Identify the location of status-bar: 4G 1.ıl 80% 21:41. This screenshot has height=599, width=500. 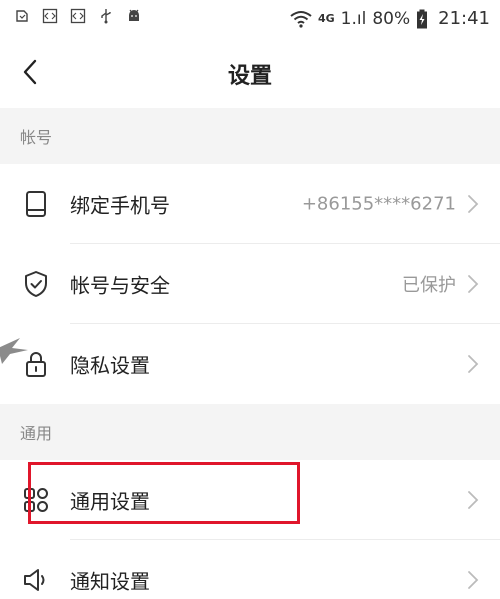
(250, 20).